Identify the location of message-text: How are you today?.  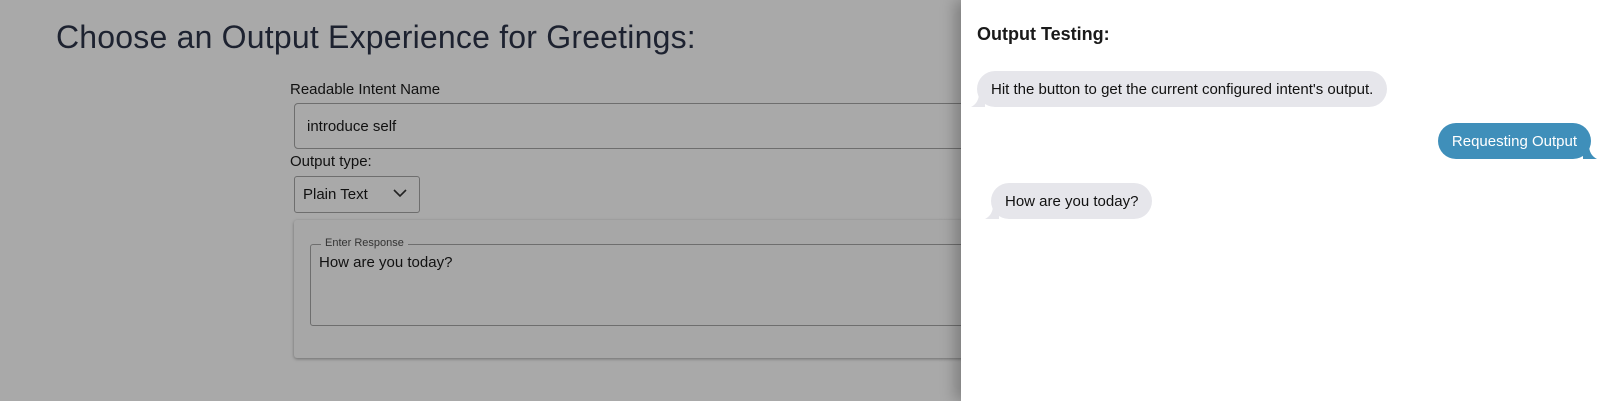
(1072, 201).